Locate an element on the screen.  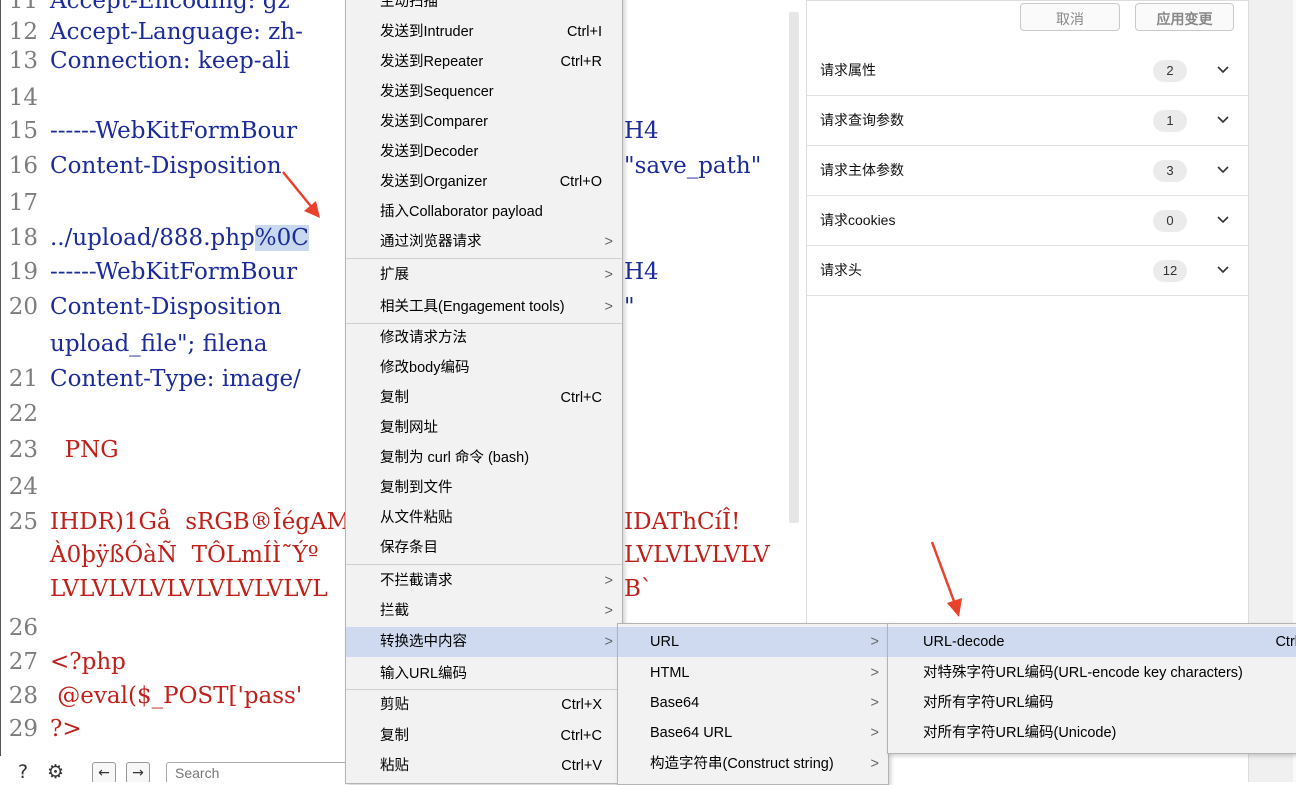
code-line: 12 Accept-Language: zh- is located at coordinates (151, 32).